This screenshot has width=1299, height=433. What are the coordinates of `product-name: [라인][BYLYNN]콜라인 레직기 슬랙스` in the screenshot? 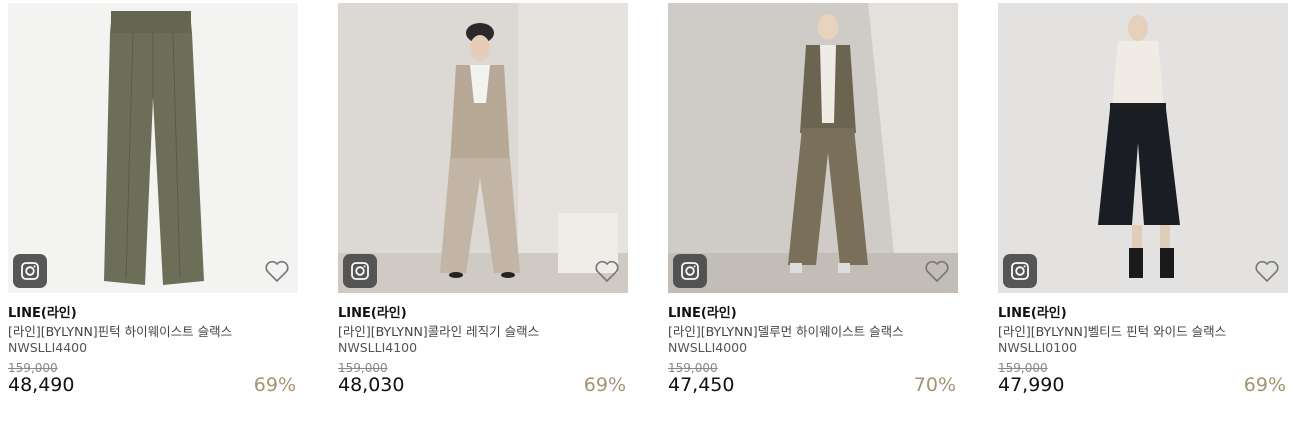 It's located at (438, 330).